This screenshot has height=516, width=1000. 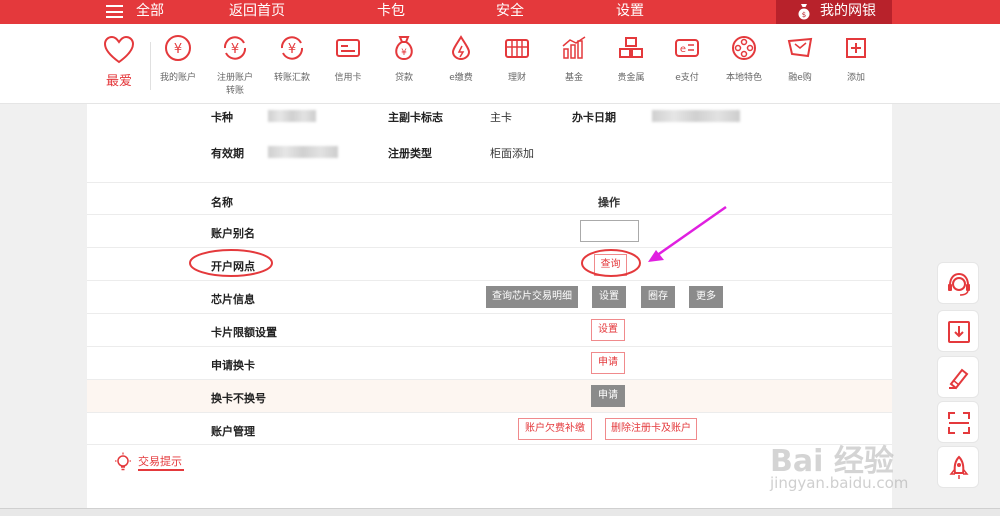 What do you see at coordinates (839, 483) in the screenshot?
I see `baidu-watermark-url: jingyan.baidu.com` at bounding box center [839, 483].